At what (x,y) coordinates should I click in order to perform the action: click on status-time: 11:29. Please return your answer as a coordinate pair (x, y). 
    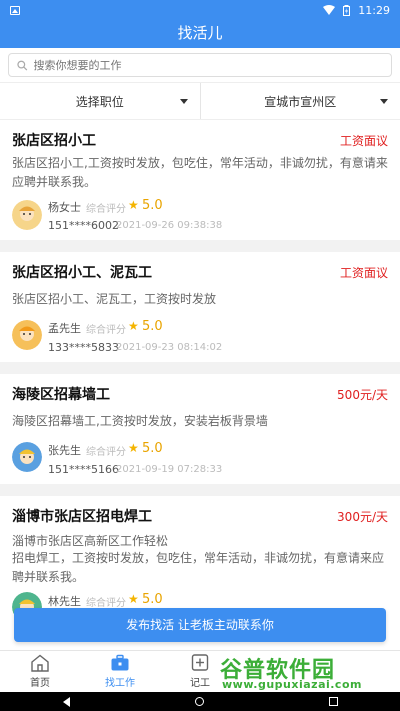
    Looking at the image, I should click on (374, 10).